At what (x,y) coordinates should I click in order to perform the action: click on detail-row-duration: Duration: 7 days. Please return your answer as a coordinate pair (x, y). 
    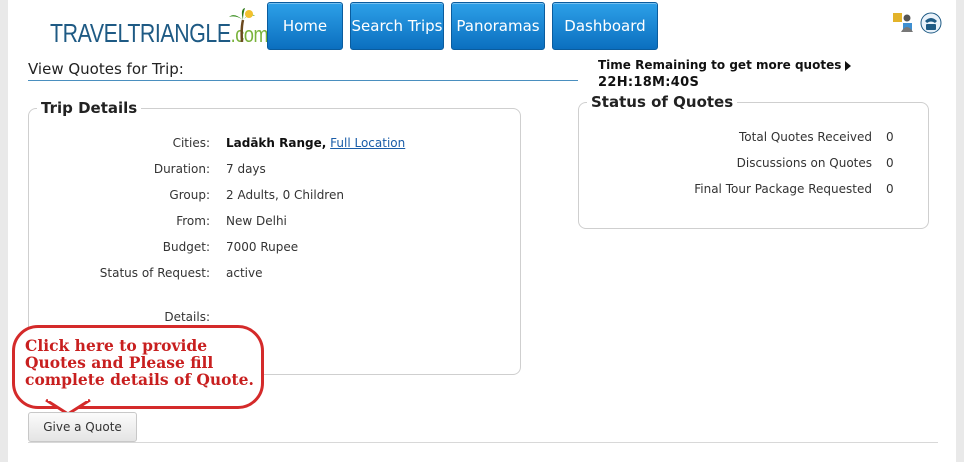
    Looking at the image, I should click on (274, 170).